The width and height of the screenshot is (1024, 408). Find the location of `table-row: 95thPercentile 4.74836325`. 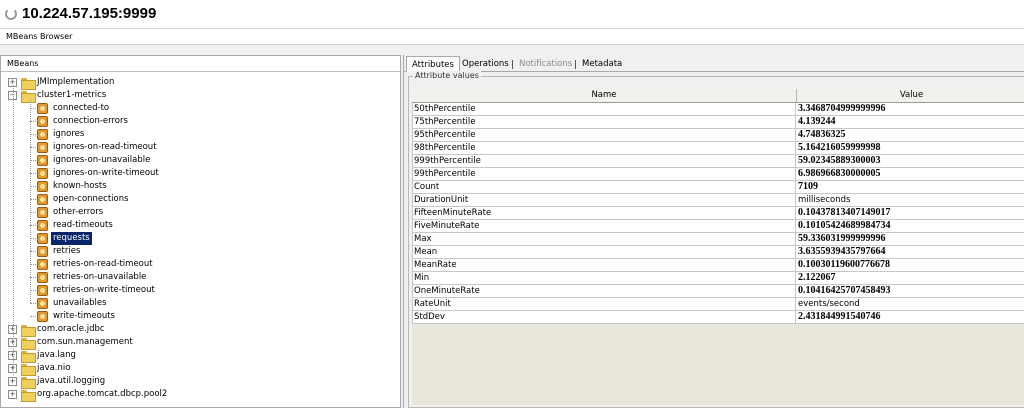

table-row: 95thPercentile 4.74836325 is located at coordinates (718, 135).